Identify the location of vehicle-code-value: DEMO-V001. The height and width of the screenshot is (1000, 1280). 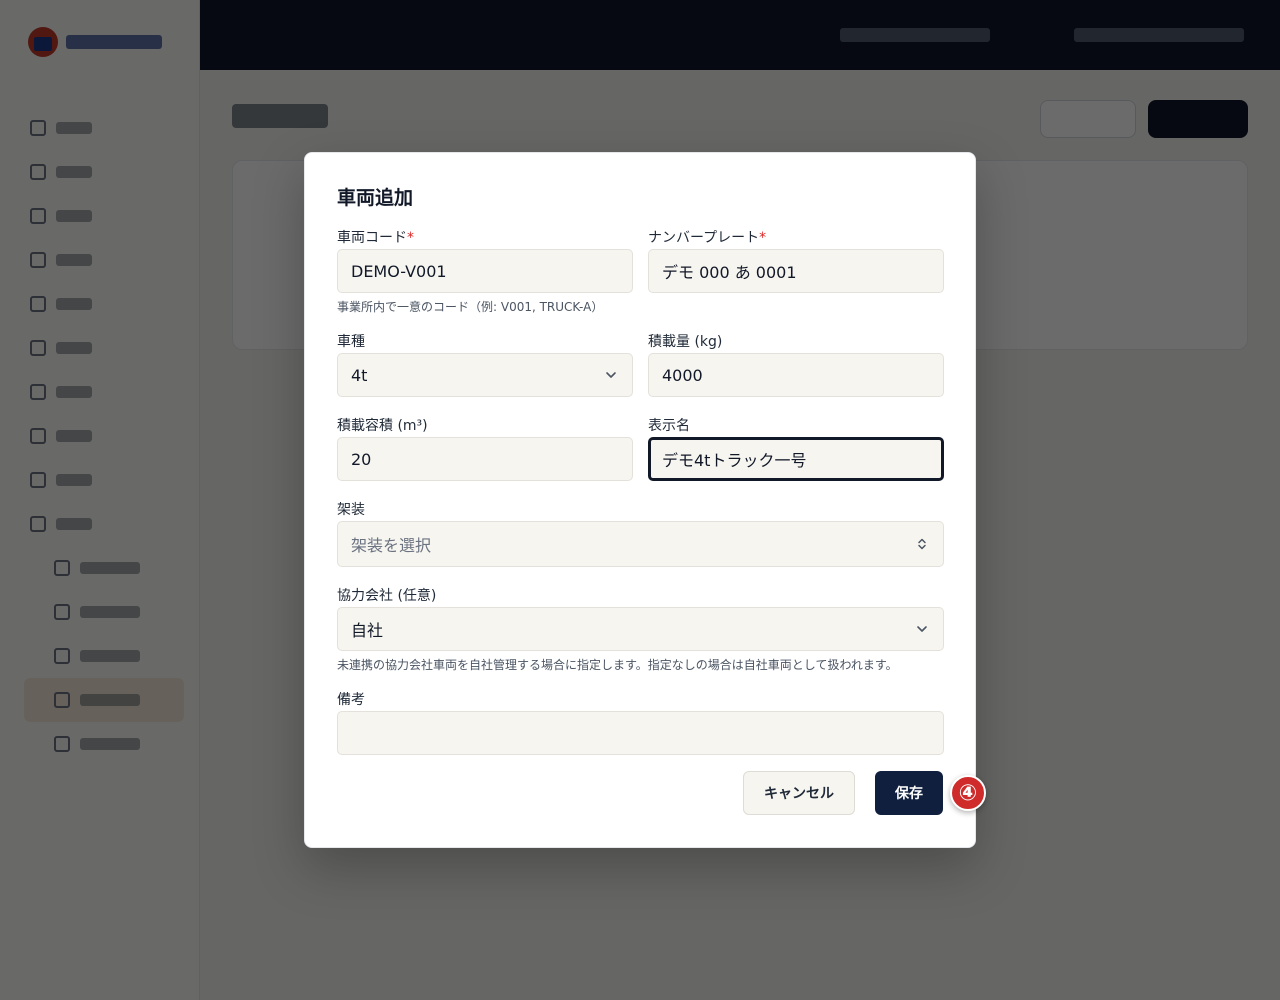
(399, 271).